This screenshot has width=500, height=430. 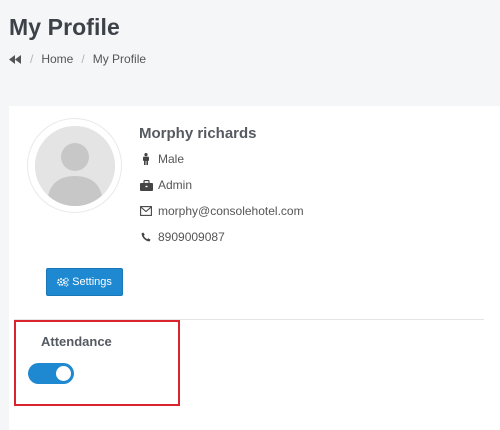 I want to click on envelope-icon, so click(x=146, y=211).